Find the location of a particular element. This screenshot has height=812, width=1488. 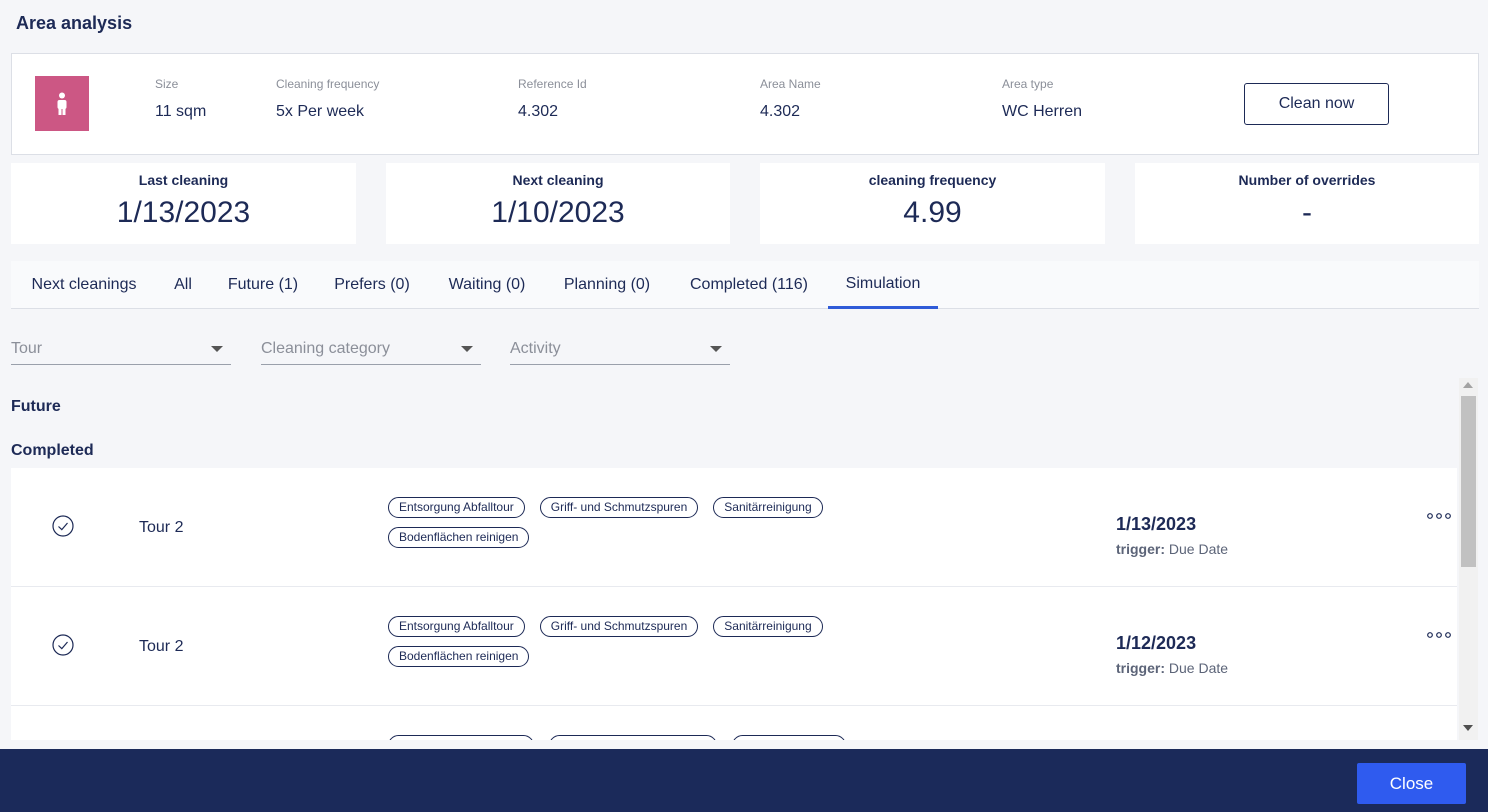

info-value: 5x Per week is located at coordinates (320, 111).